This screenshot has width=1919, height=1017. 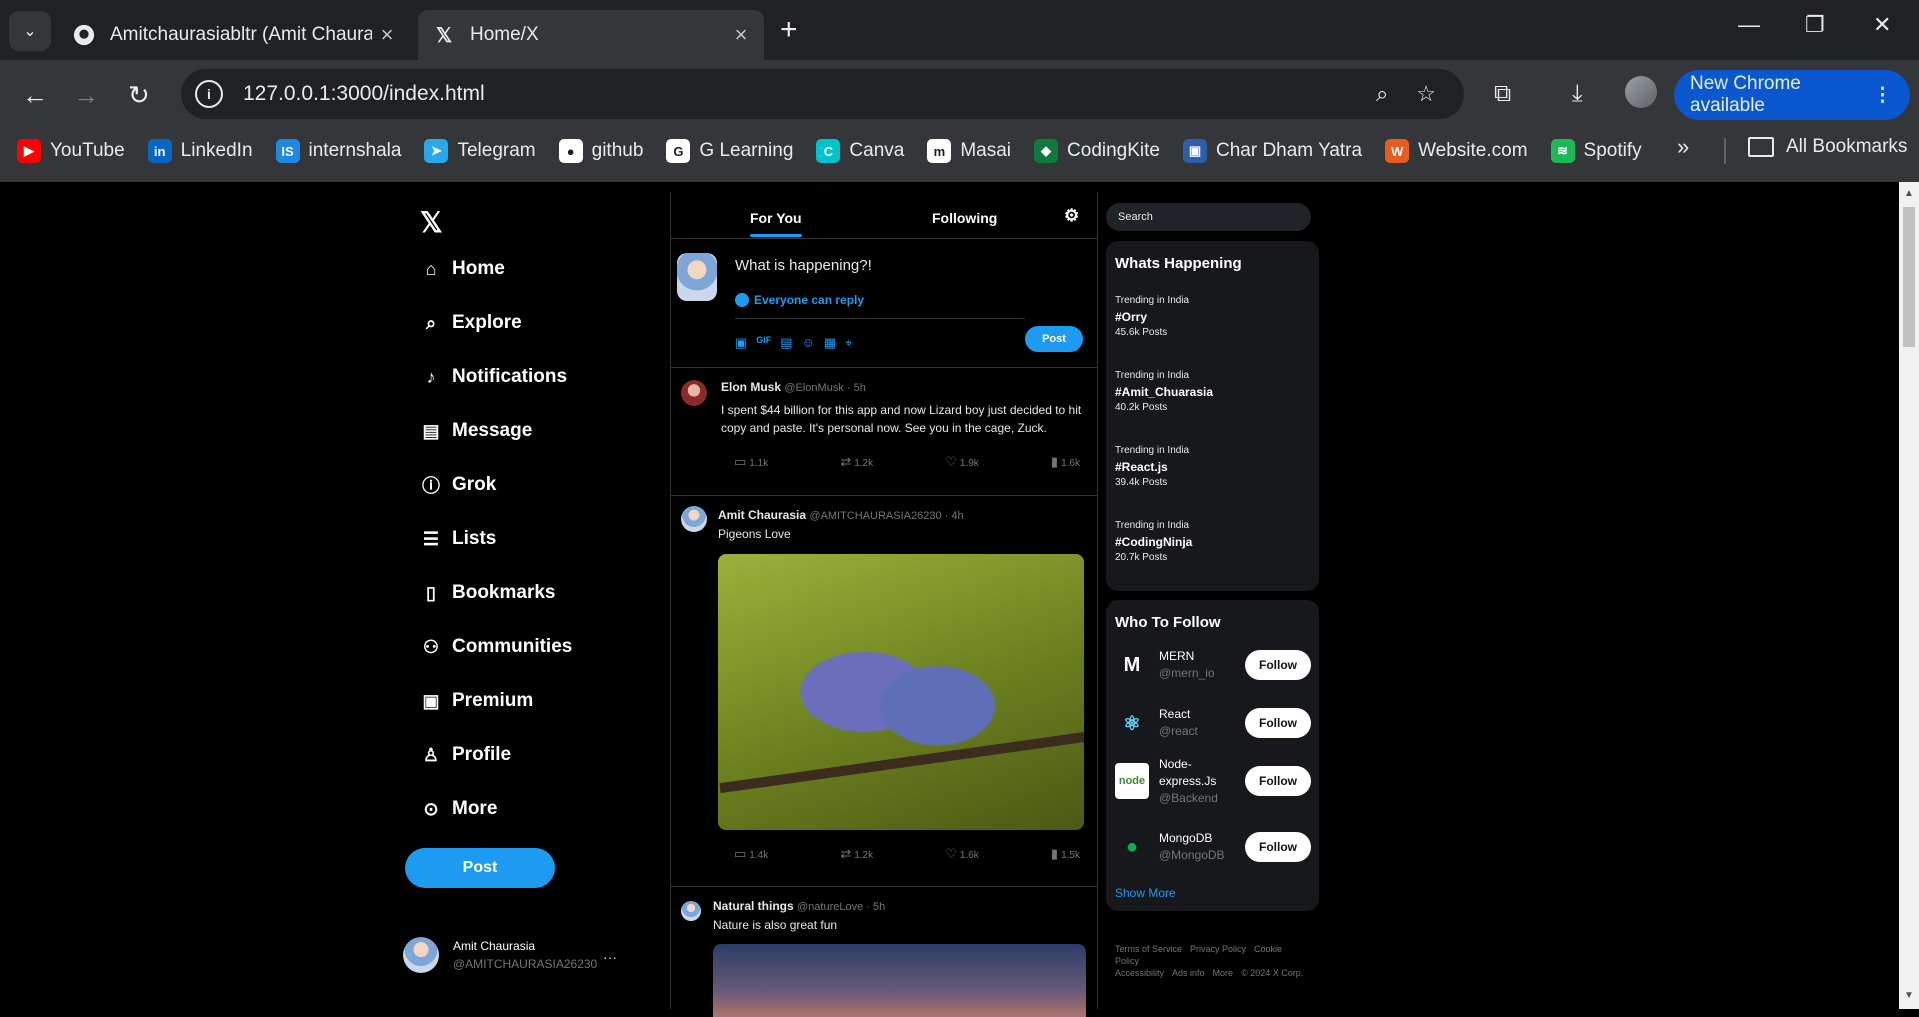 I want to click on bookmarks-overflow-icon: », so click(x=1683, y=147).